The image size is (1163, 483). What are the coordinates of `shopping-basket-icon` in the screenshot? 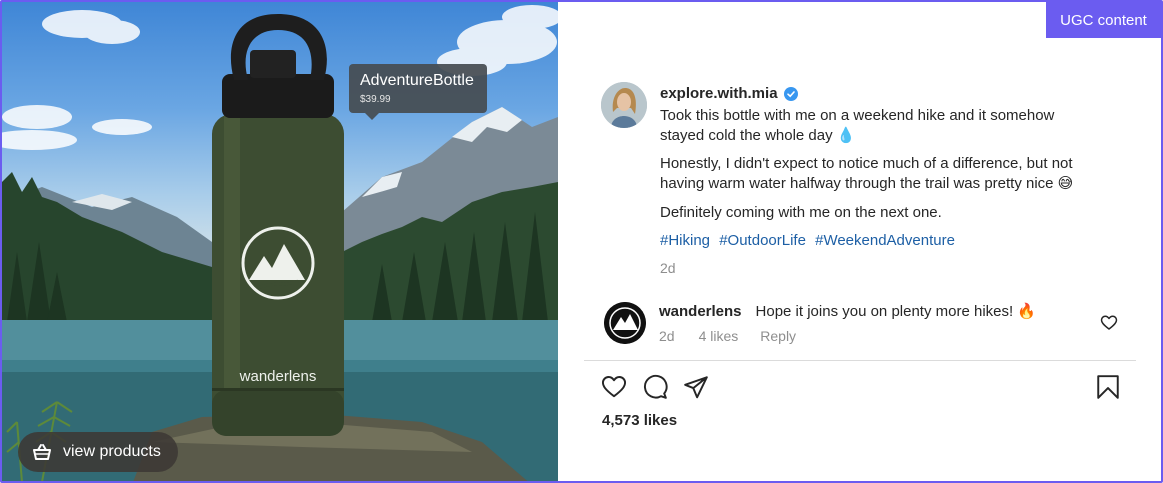 It's located at (42, 452).